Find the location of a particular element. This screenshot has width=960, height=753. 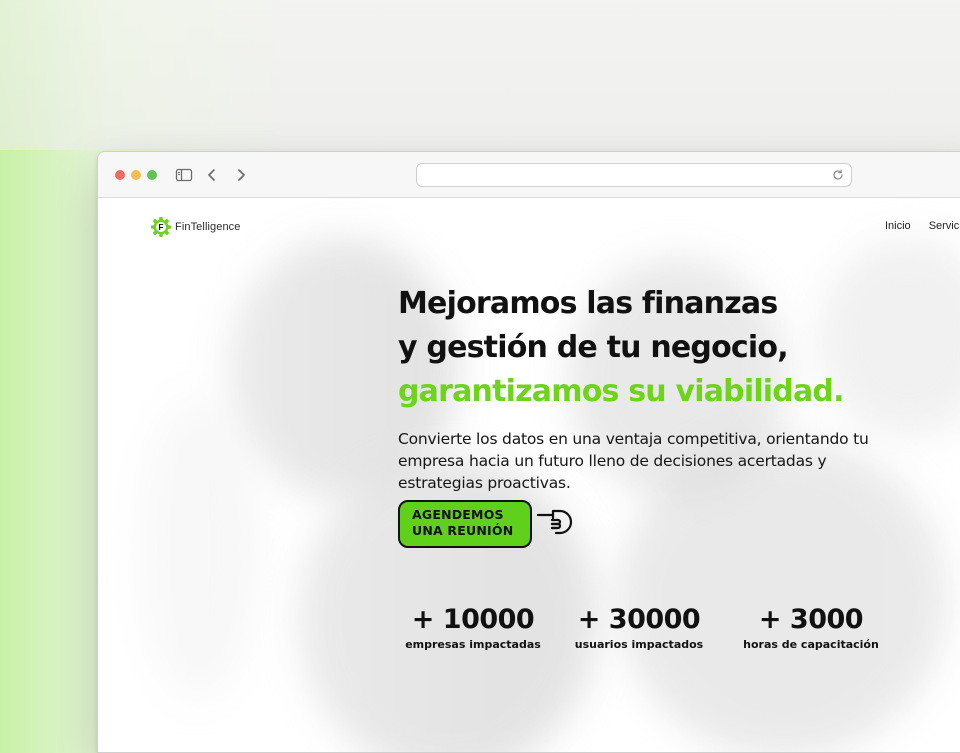

stat-label: usuarios impactados is located at coordinates (639, 644).